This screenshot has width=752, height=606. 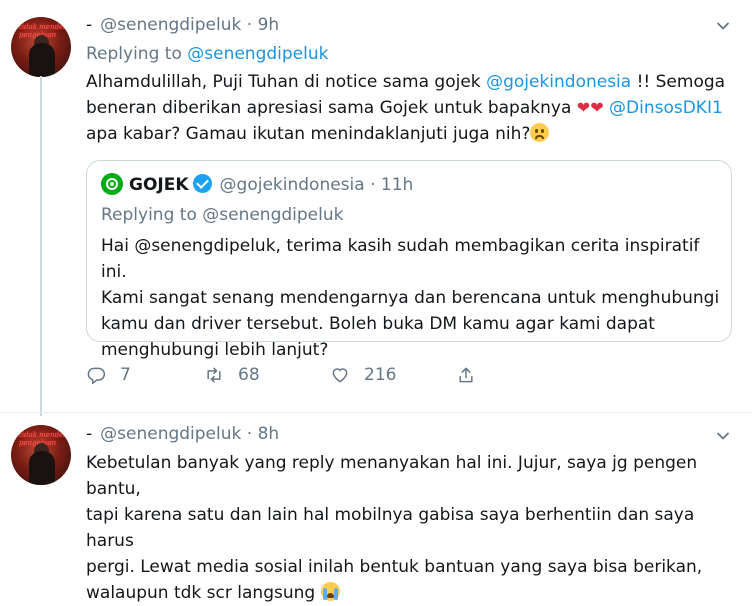 I want to click on crying-face-emoji, so click(x=330, y=591).